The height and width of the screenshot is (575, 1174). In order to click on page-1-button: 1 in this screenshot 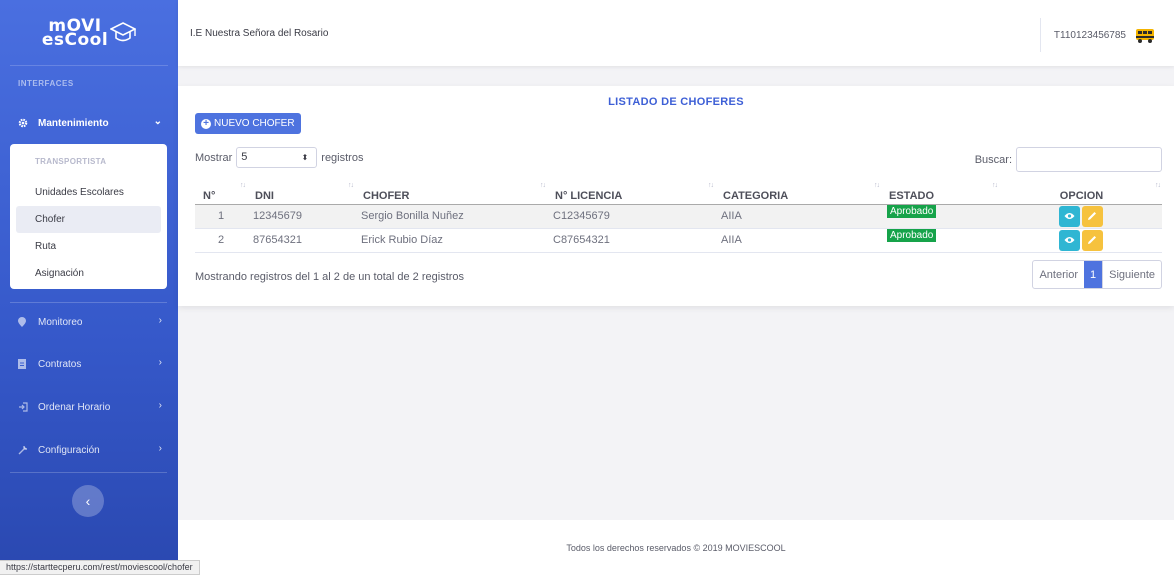, I will do `click(1093, 274)`.